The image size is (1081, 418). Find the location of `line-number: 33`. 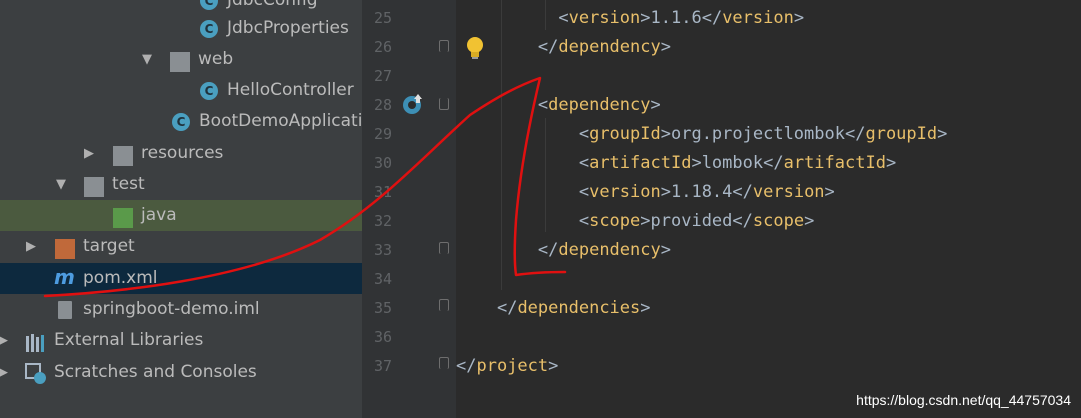

line-number: 33 is located at coordinates (382, 250).